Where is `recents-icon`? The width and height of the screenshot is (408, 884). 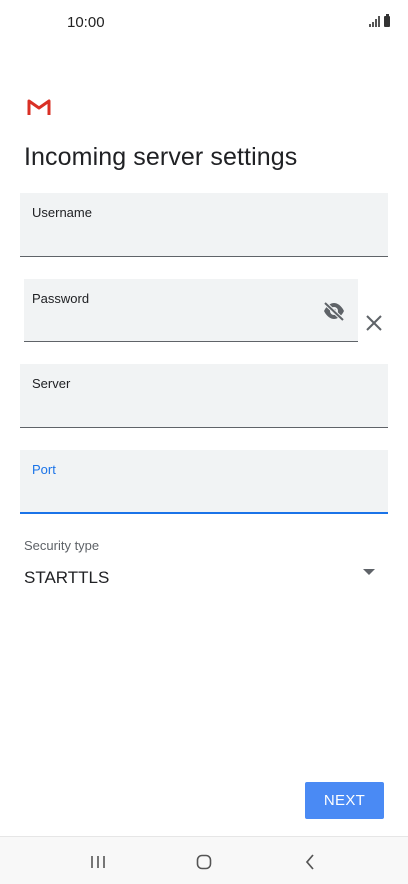
recents-icon is located at coordinates (98, 862).